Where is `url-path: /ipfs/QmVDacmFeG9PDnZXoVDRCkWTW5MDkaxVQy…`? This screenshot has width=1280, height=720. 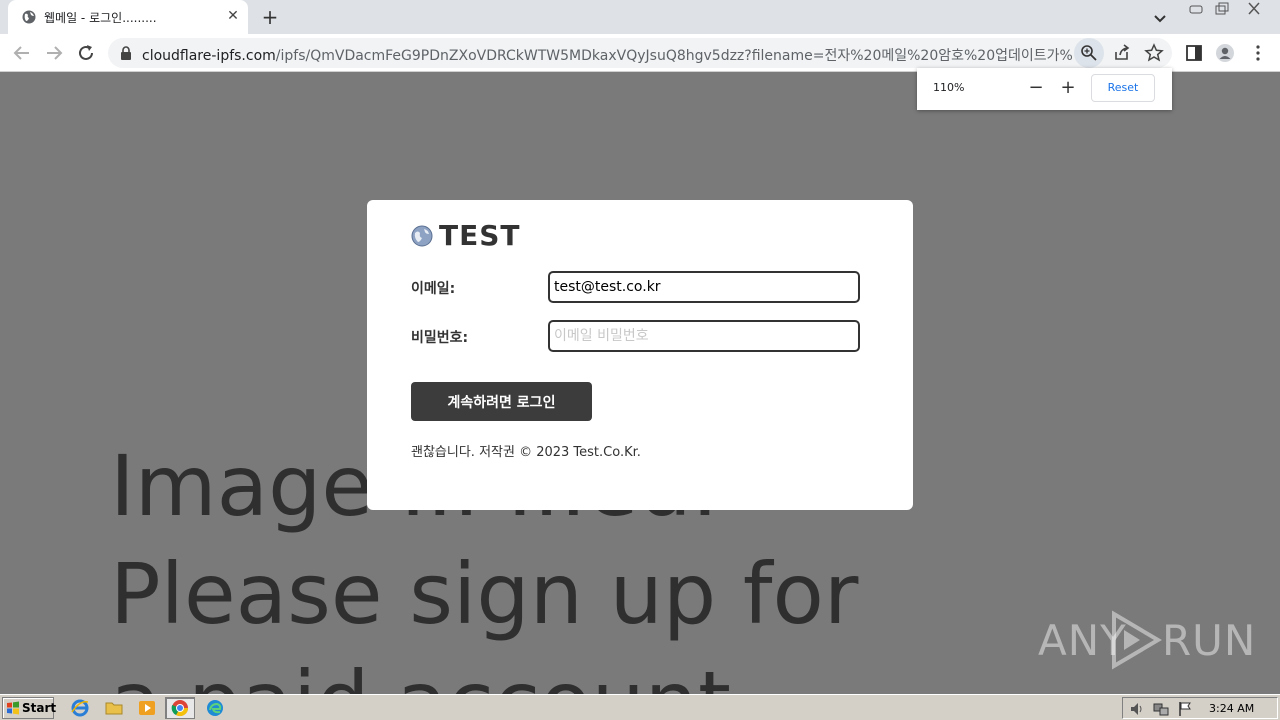 url-path: /ipfs/QmVDacmFeG9PDnZXoVDRCkWTW5MDkaxVQy… is located at coordinates (673, 56).